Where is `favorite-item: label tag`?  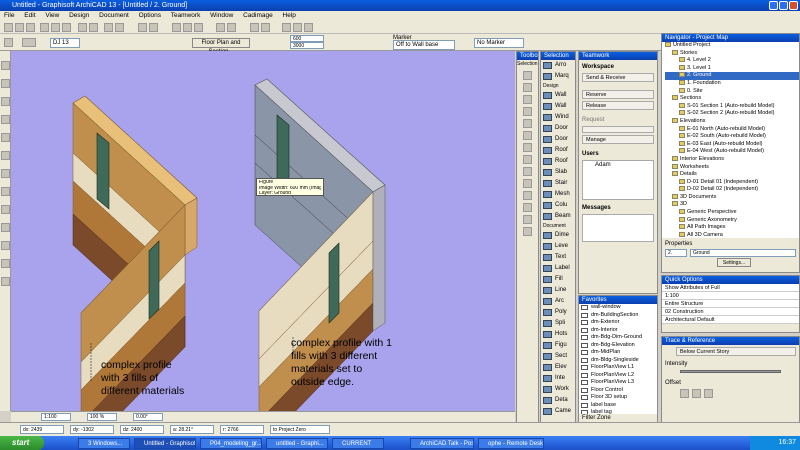 favorite-item: label tag is located at coordinates (618, 411).